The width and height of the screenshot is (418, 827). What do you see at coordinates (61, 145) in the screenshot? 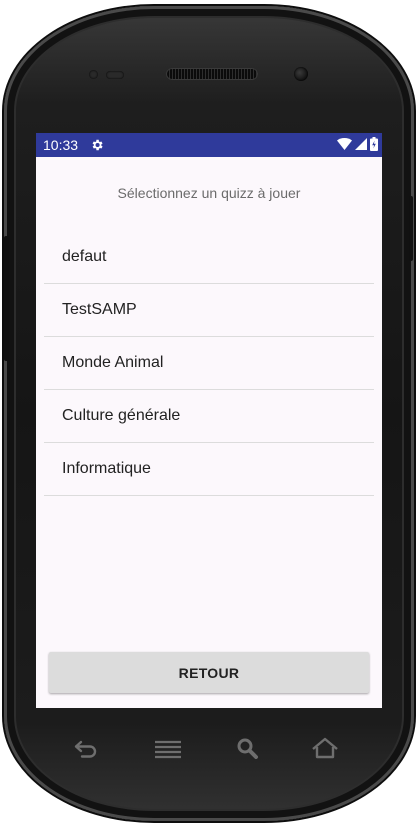
I see `status-time: 10:33` at bounding box center [61, 145].